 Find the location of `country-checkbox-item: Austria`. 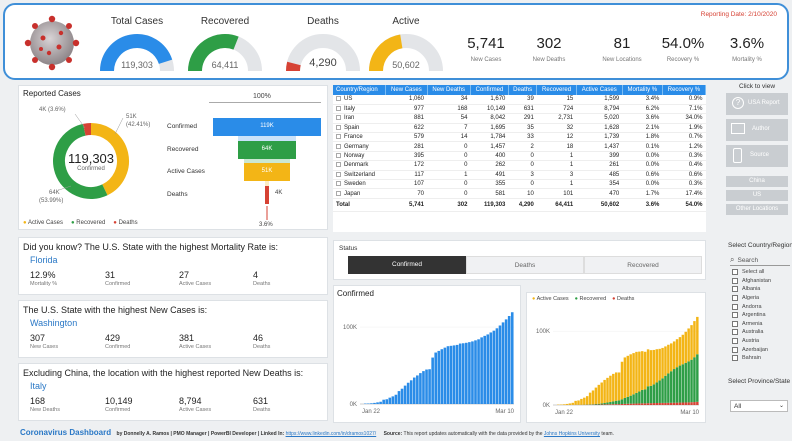

country-checkbox-item: Austria is located at coordinates (761, 341).